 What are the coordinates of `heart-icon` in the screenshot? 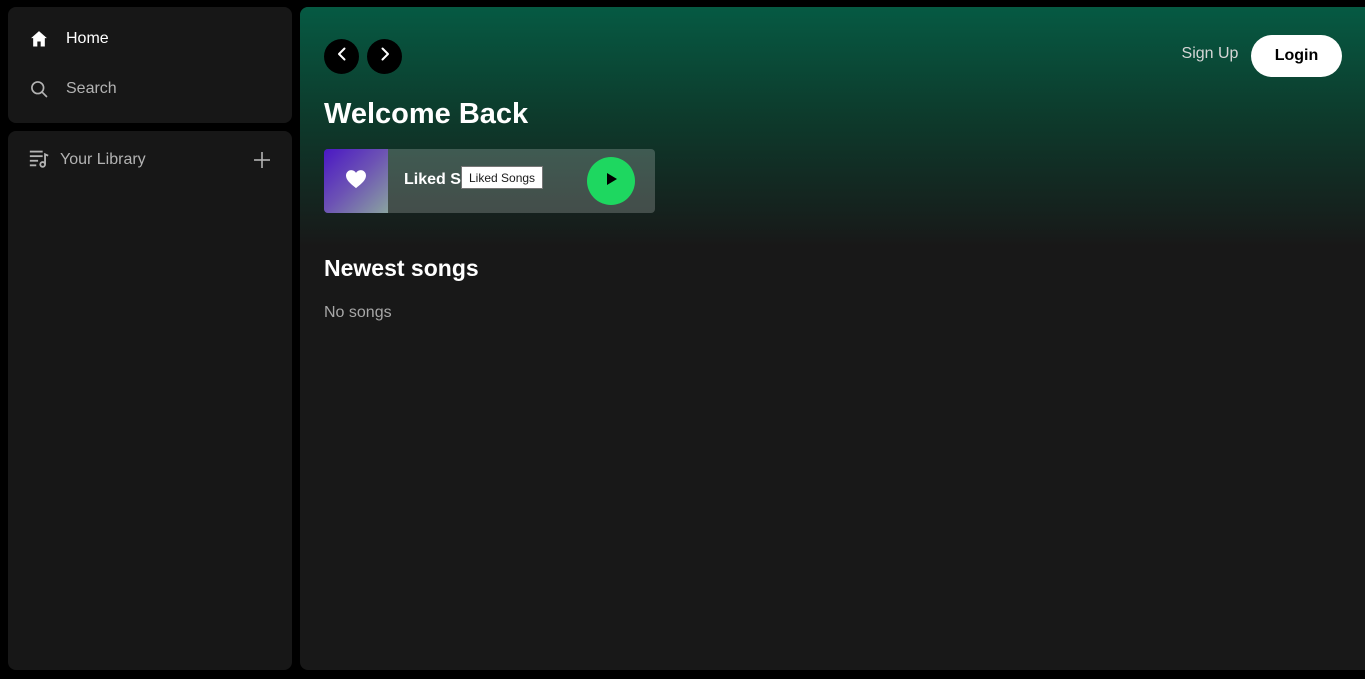 It's located at (356, 181).